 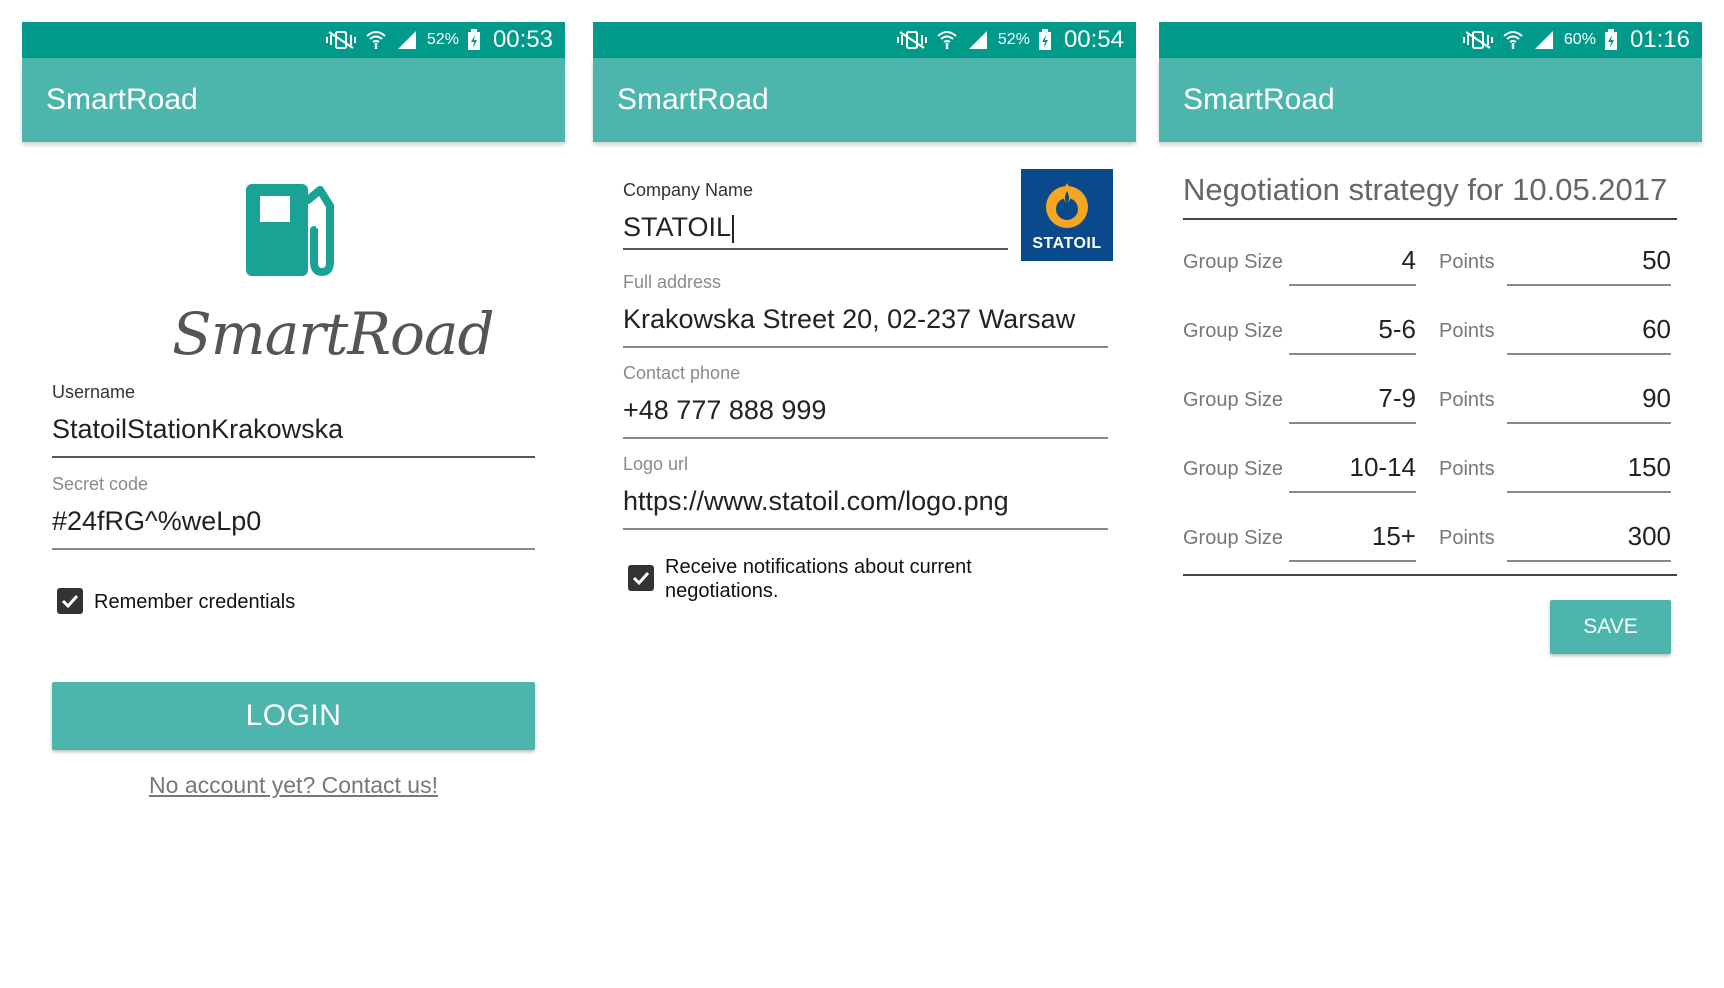 What do you see at coordinates (865, 529) in the screenshot?
I see `logo-url-underline` at bounding box center [865, 529].